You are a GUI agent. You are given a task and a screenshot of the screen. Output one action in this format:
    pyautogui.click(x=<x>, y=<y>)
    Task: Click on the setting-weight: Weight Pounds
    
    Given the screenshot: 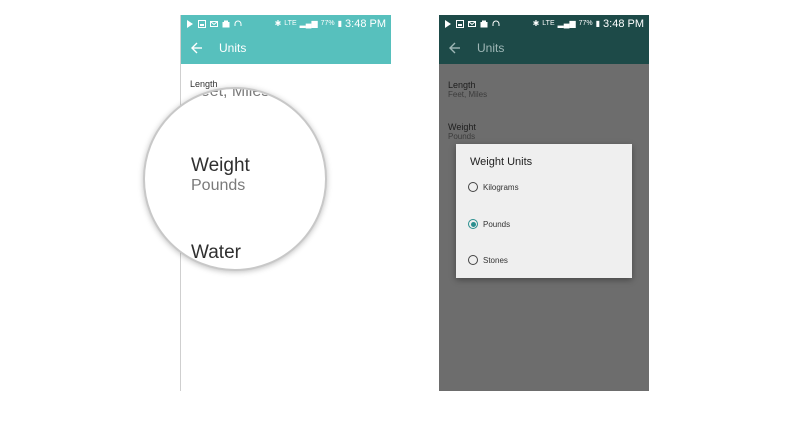 What is the action you would take?
    pyautogui.click(x=462, y=131)
    